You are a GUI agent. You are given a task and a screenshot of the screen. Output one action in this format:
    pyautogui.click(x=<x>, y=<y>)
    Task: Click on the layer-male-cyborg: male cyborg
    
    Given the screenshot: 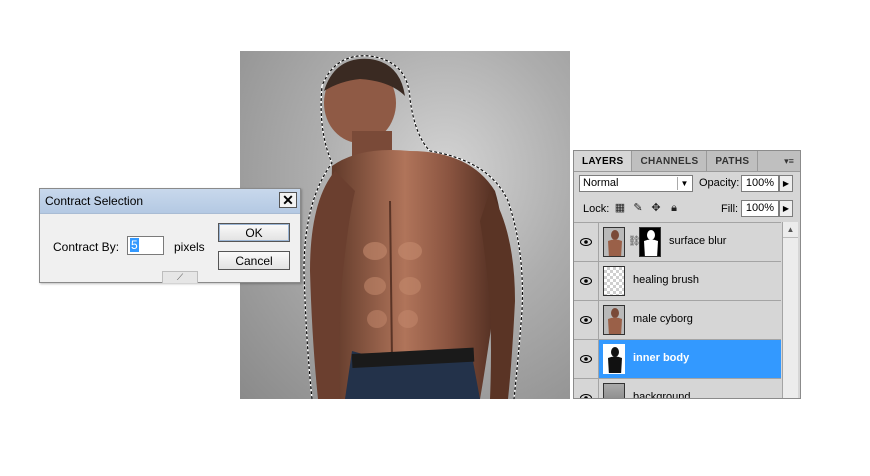 What is the action you would take?
    pyautogui.click(x=677, y=319)
    